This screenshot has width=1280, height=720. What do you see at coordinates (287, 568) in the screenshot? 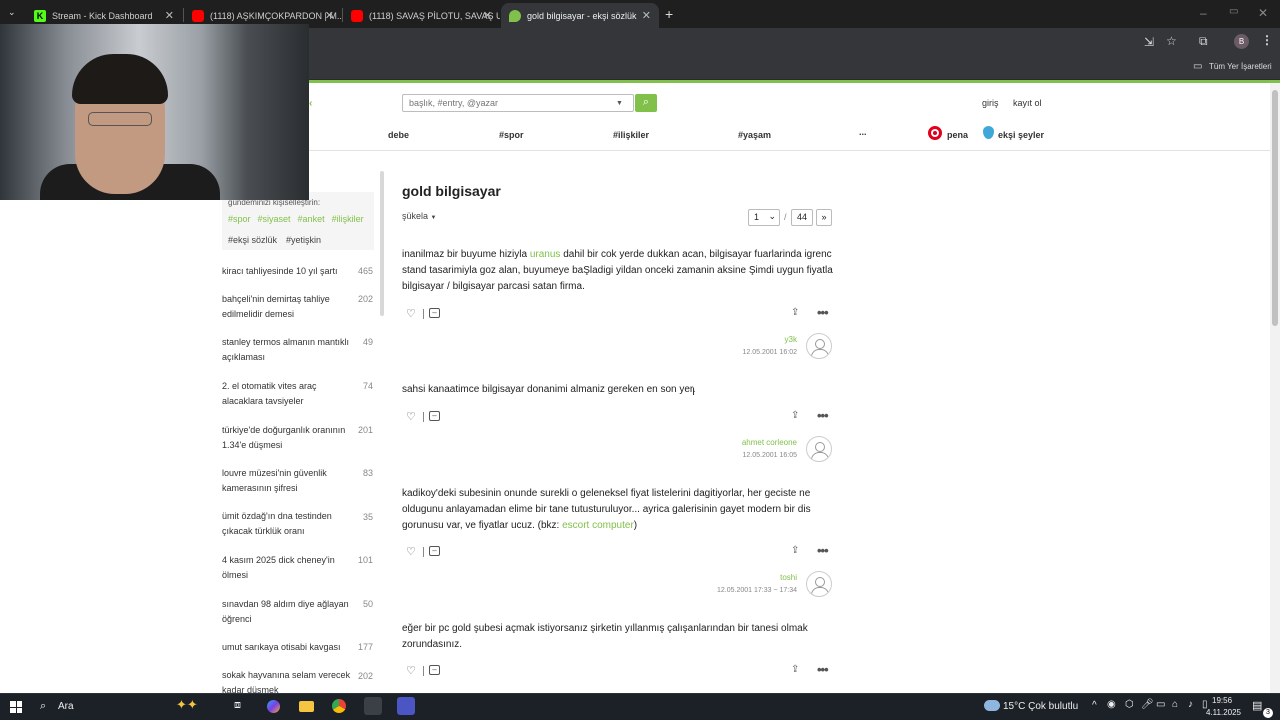
I see `sidebar-topic: 4 kasım 2025 dick cheney'in ölmesi` at bounding box center [287, 568].